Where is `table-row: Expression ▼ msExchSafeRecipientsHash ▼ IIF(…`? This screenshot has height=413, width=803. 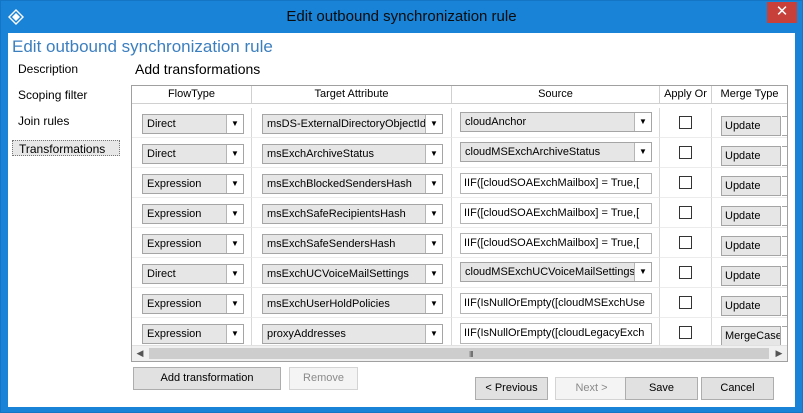 table-row: Expression ▼ msExchSafeRecipientsHash ▼ IIF(… is located at coordinates (459, 213).